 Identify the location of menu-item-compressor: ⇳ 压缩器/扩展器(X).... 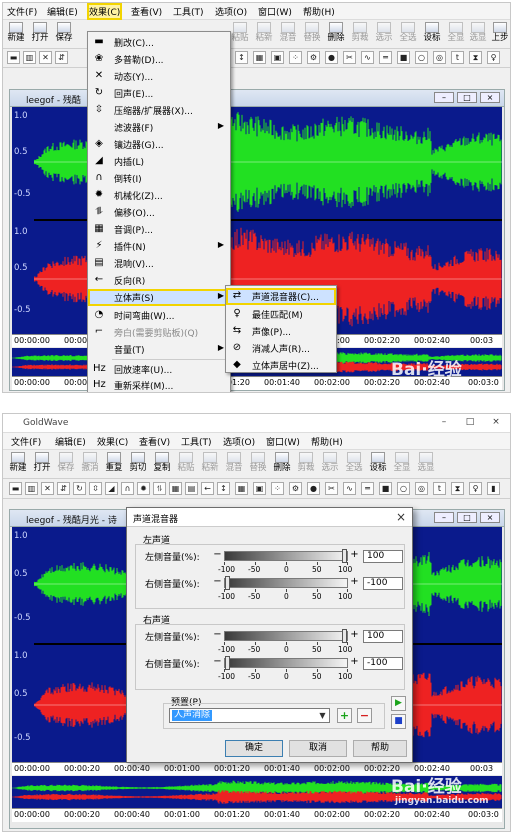
(159, 110).